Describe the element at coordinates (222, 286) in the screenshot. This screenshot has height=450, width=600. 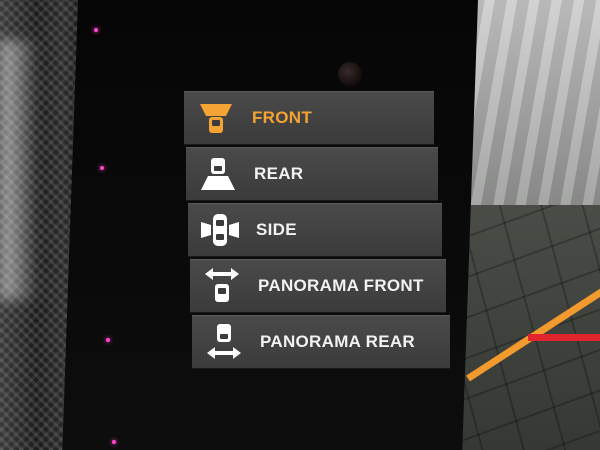
I see `panorama-front-icon` at that location.